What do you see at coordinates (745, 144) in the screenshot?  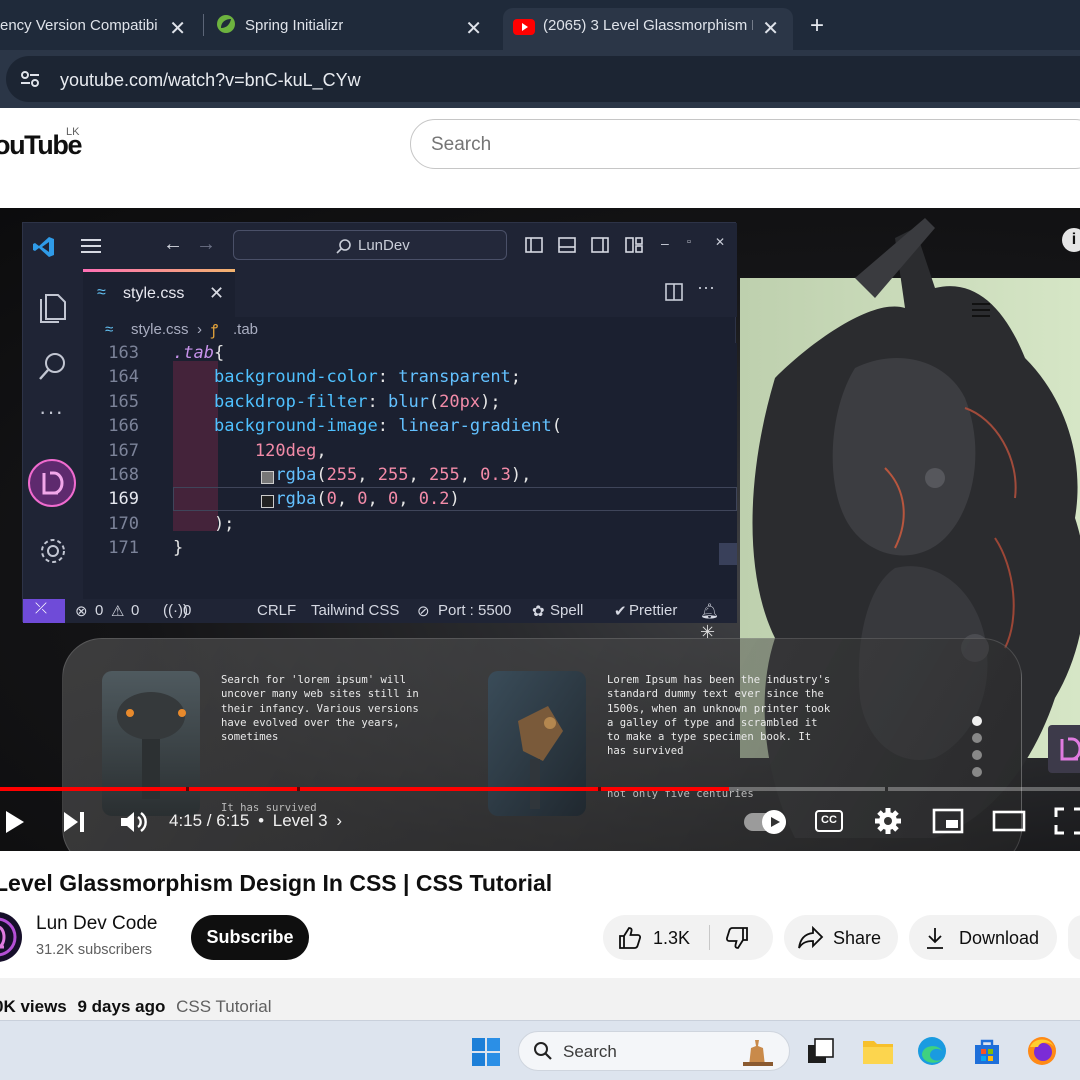 I see `search-box: Search` at bounding box center [745, 144].